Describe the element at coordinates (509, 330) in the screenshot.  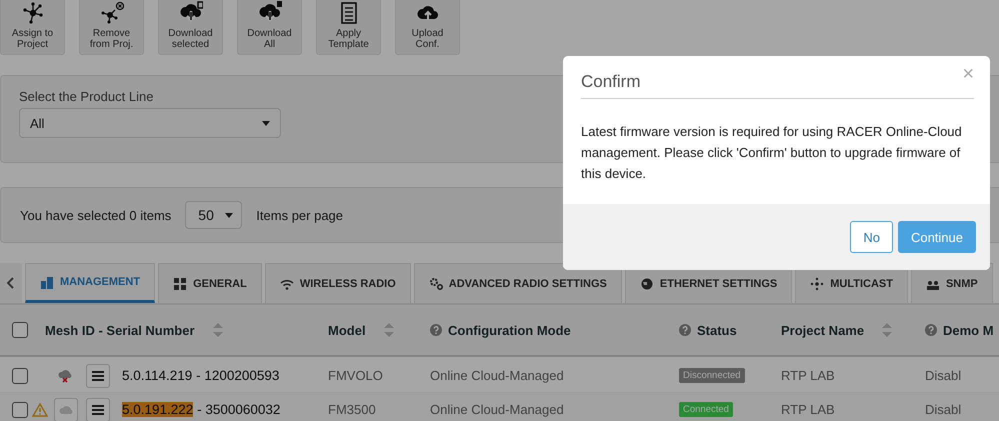
I see `column-header: Configuration Mode` at that location.